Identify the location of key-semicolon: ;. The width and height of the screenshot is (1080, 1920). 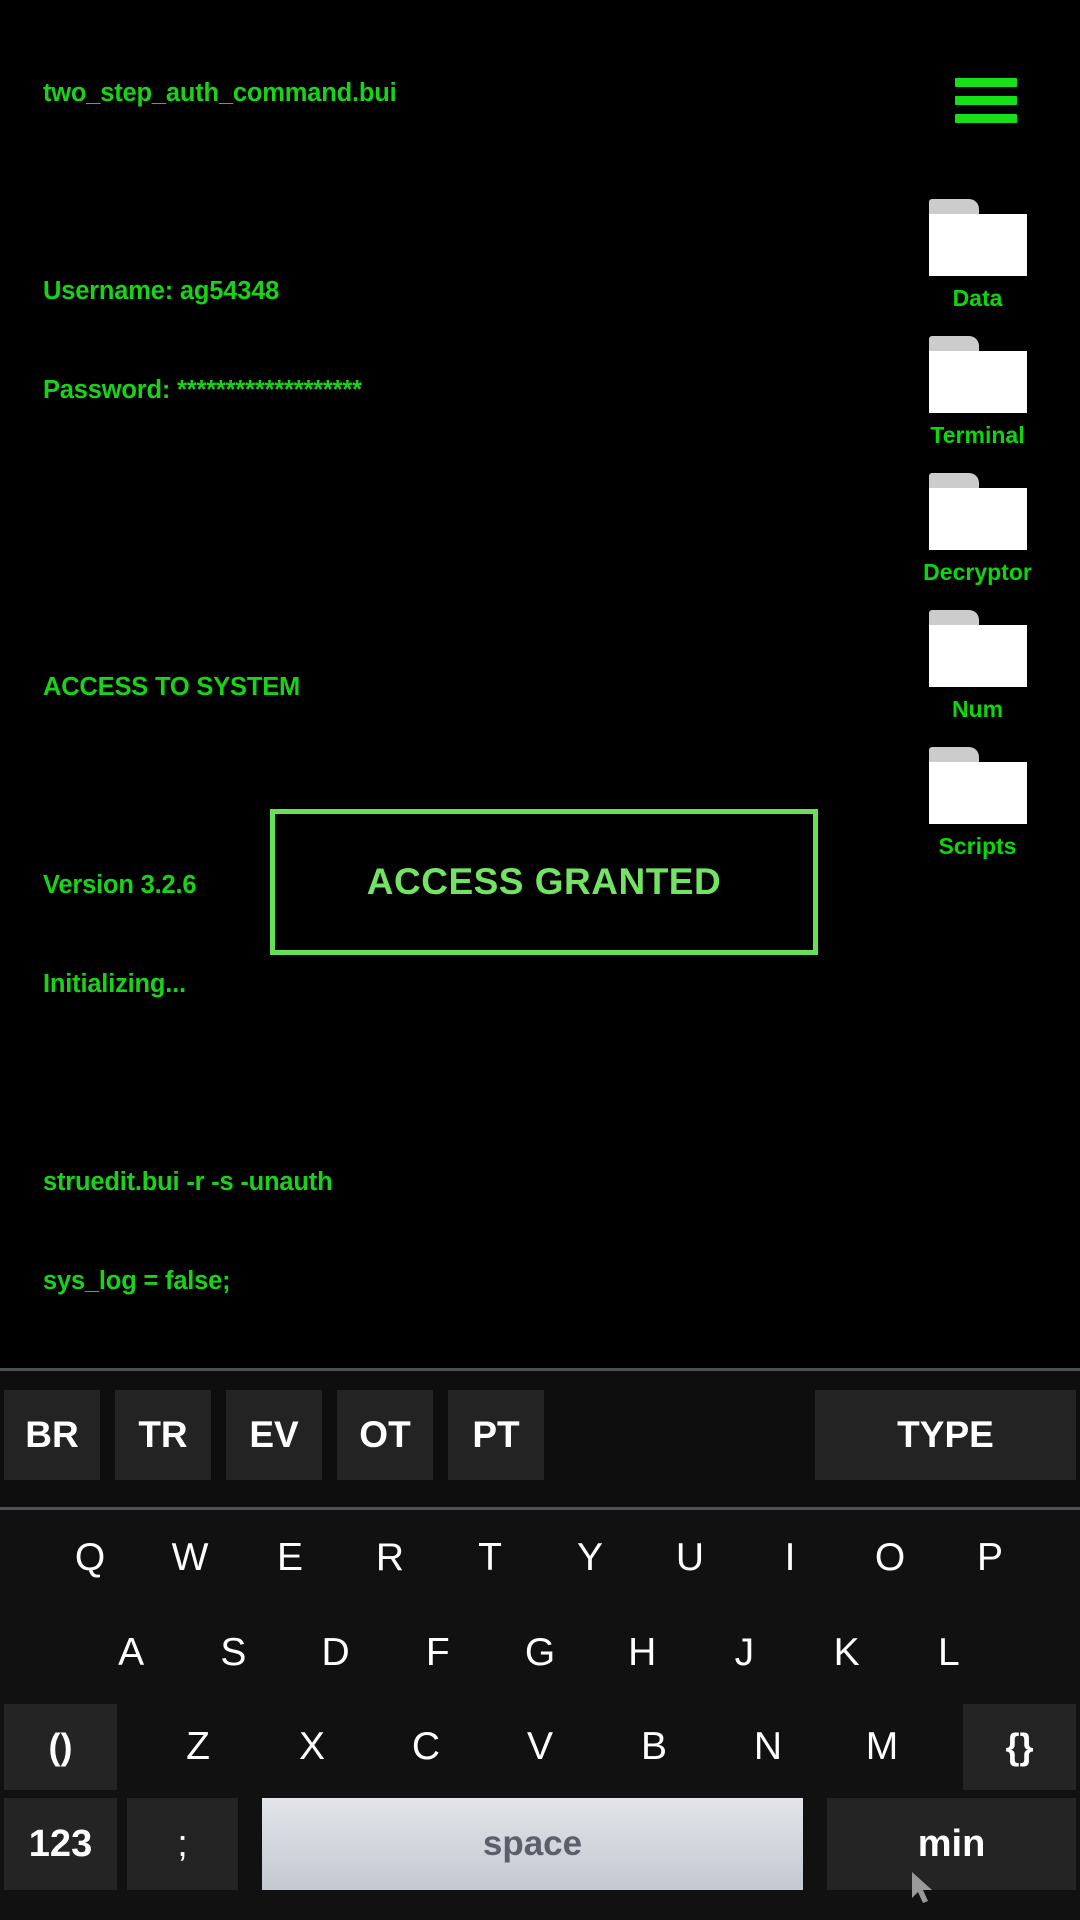
(182, 1844).